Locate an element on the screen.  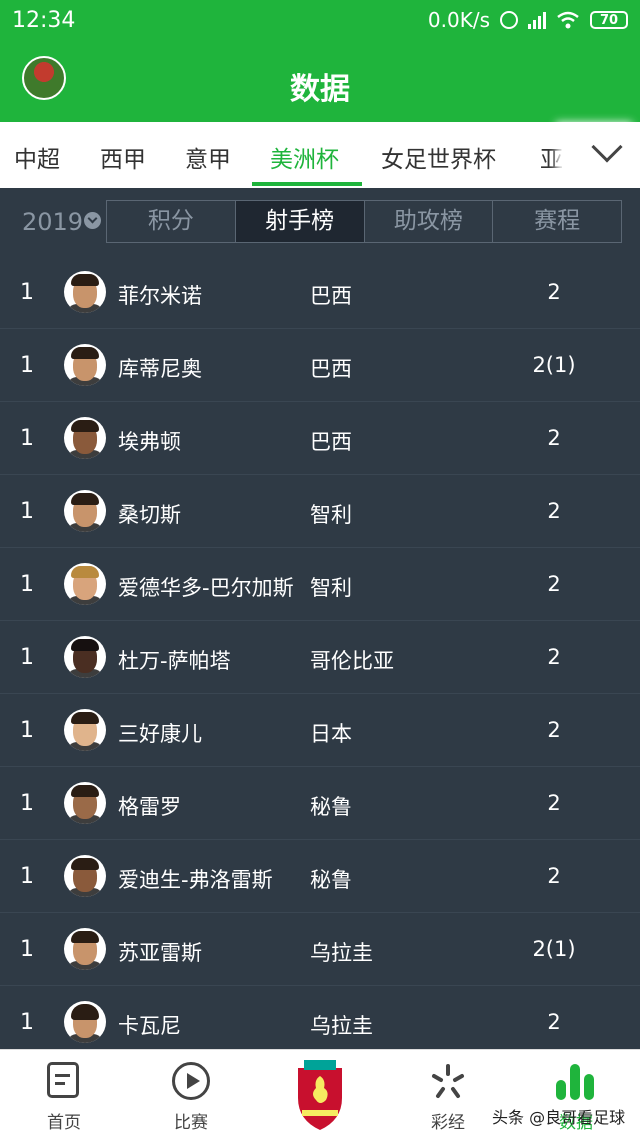
tab-copa-america: 美洲杯 is located at coordinates (304, 157).